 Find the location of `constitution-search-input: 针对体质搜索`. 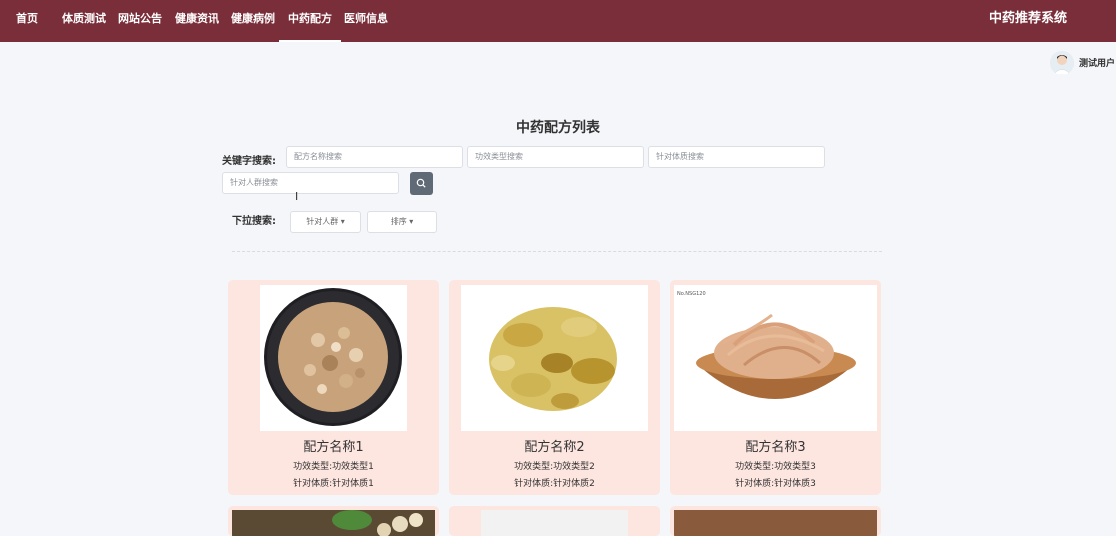

constitution-search-input: 针对体质搜索 is located at coordinates (736, 157).